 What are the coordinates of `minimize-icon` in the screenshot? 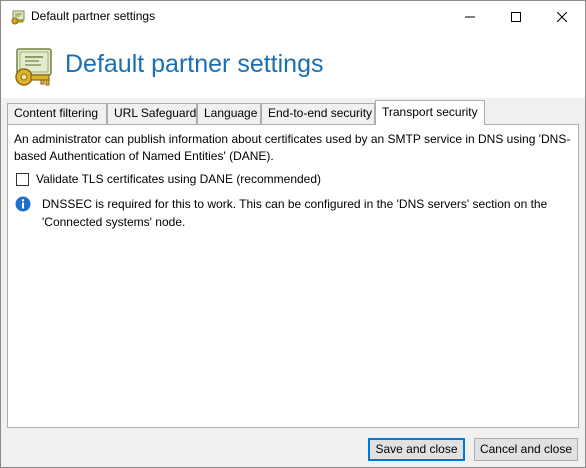 It's located at (470, 16).